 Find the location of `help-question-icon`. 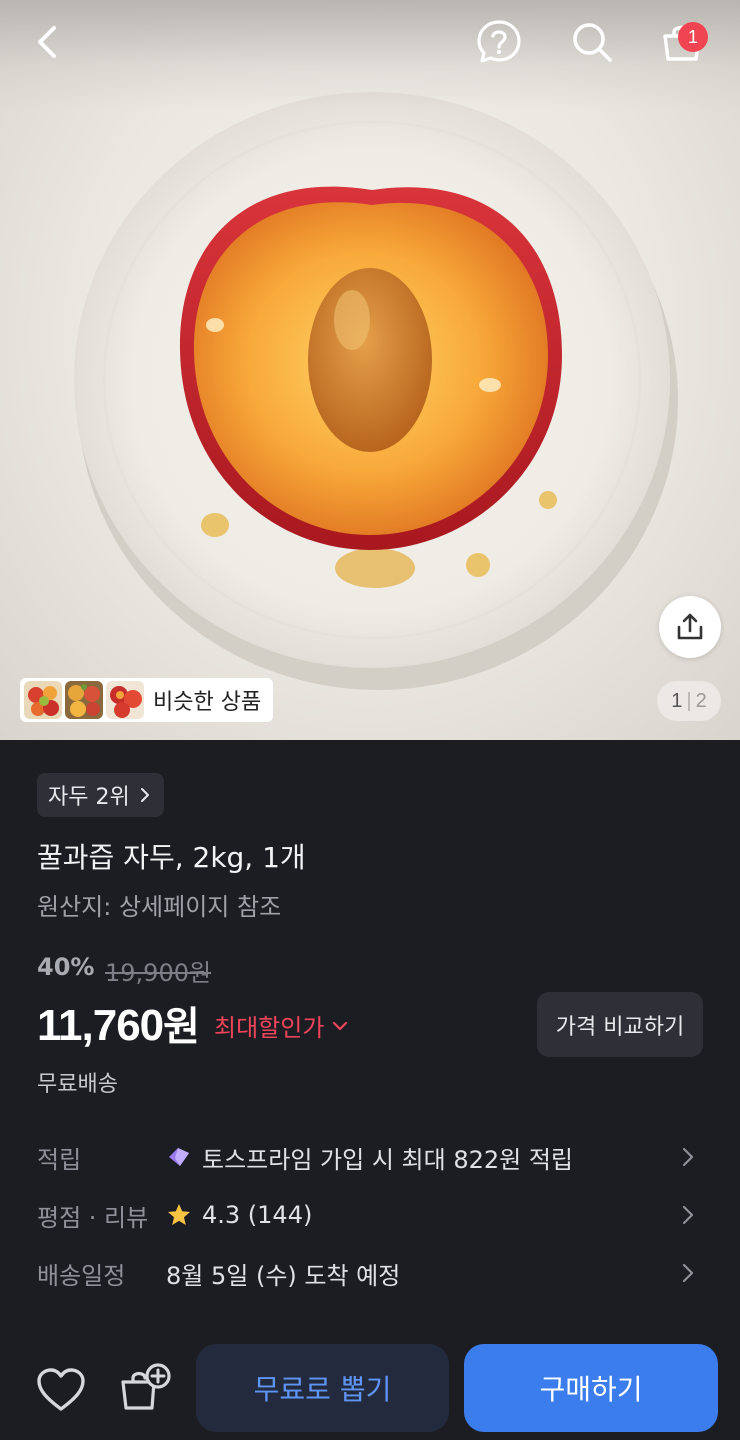

help-question-icon is located at coordinates (499, 41).